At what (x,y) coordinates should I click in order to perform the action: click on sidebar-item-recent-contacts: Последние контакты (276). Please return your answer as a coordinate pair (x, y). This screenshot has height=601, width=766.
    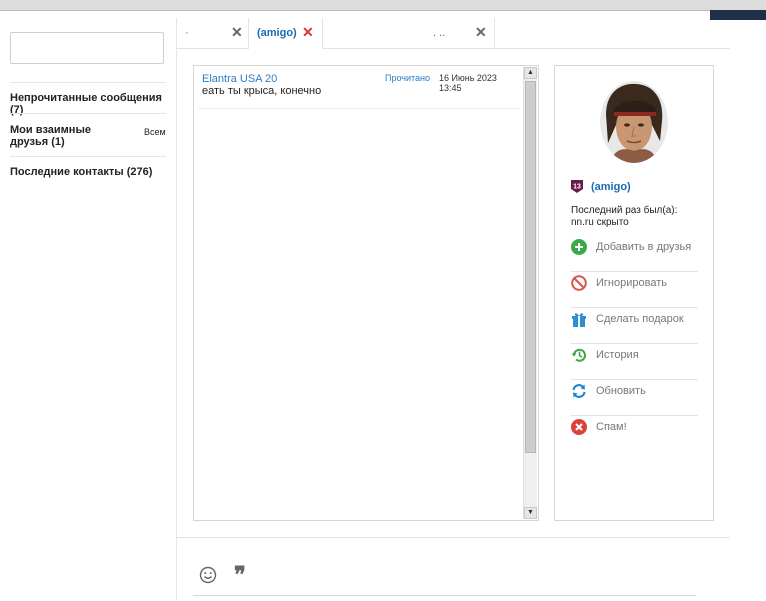
    Looking at the image, I should click on (88, 172).